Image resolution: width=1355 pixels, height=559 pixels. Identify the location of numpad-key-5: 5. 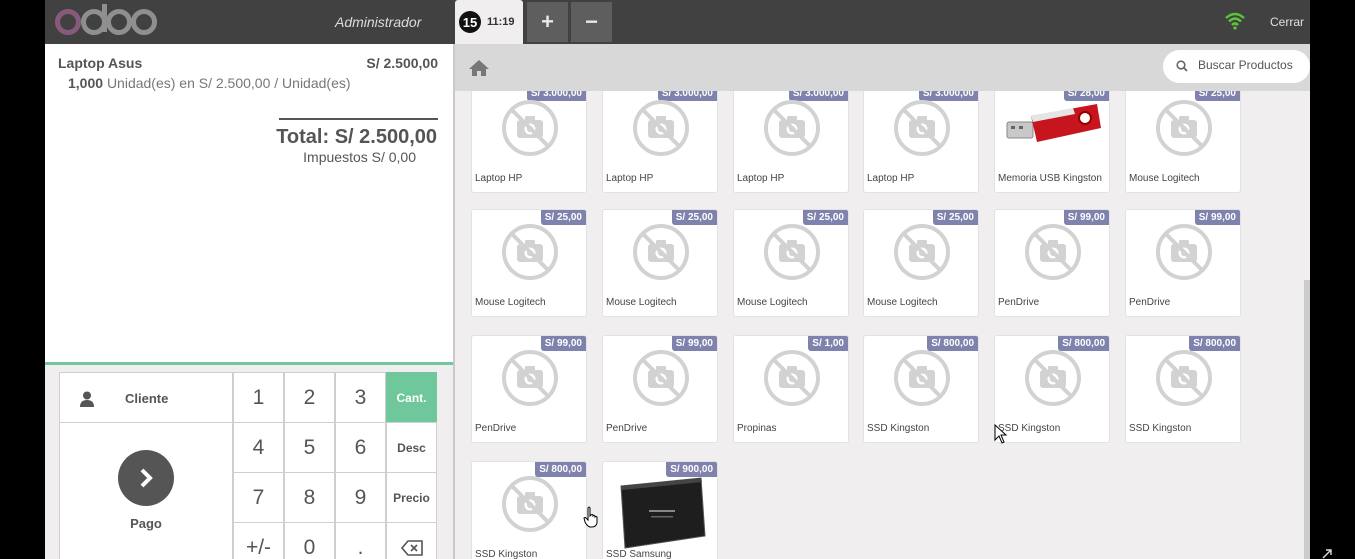
(309, 447).